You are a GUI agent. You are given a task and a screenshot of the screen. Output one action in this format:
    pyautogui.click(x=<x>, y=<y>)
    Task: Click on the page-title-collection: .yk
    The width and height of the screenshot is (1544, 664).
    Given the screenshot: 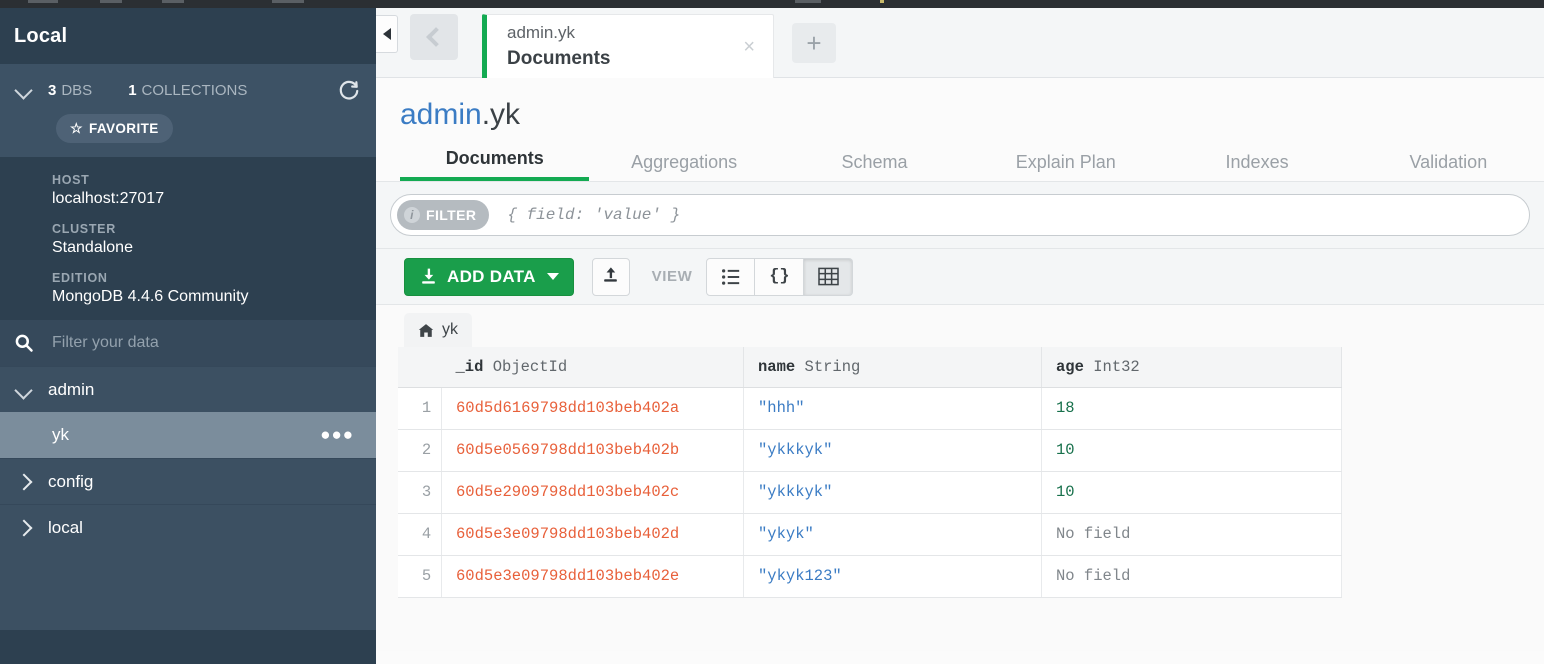 What is the action you would take?
    pyautogui.click(x=501, y=114)
    